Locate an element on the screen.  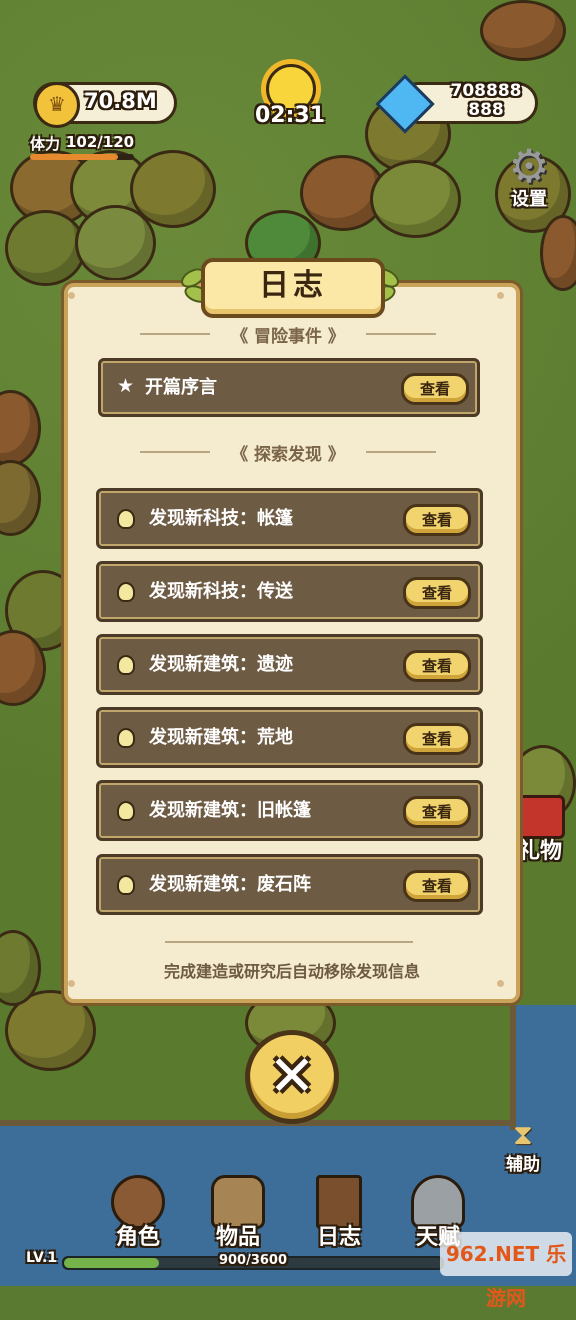
discovery-row: 发现新建筑：废石阵 查看 is located at coordinates (289, 884).